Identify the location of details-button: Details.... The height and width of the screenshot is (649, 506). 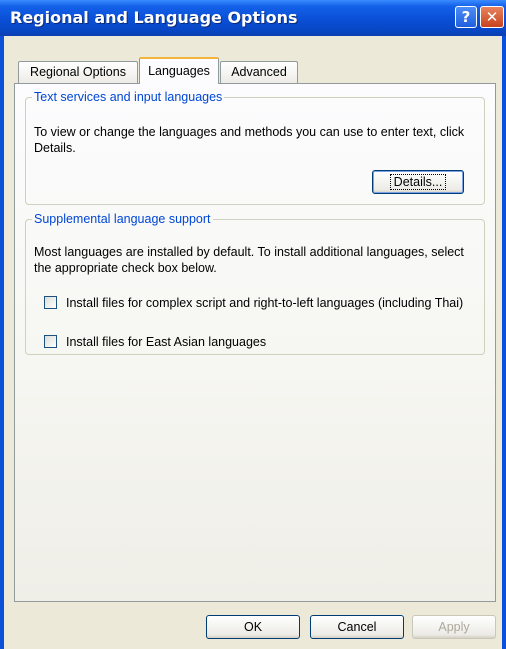
(418, 182).